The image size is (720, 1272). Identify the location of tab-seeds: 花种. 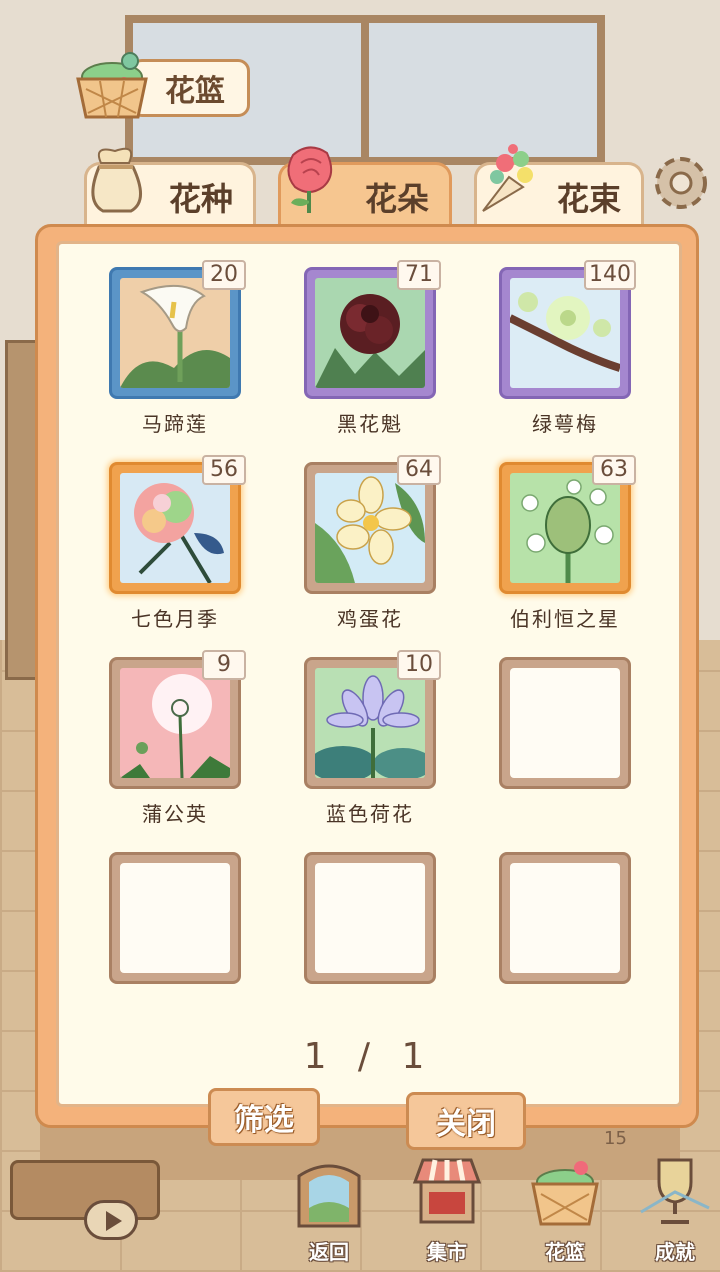
(170, 187).